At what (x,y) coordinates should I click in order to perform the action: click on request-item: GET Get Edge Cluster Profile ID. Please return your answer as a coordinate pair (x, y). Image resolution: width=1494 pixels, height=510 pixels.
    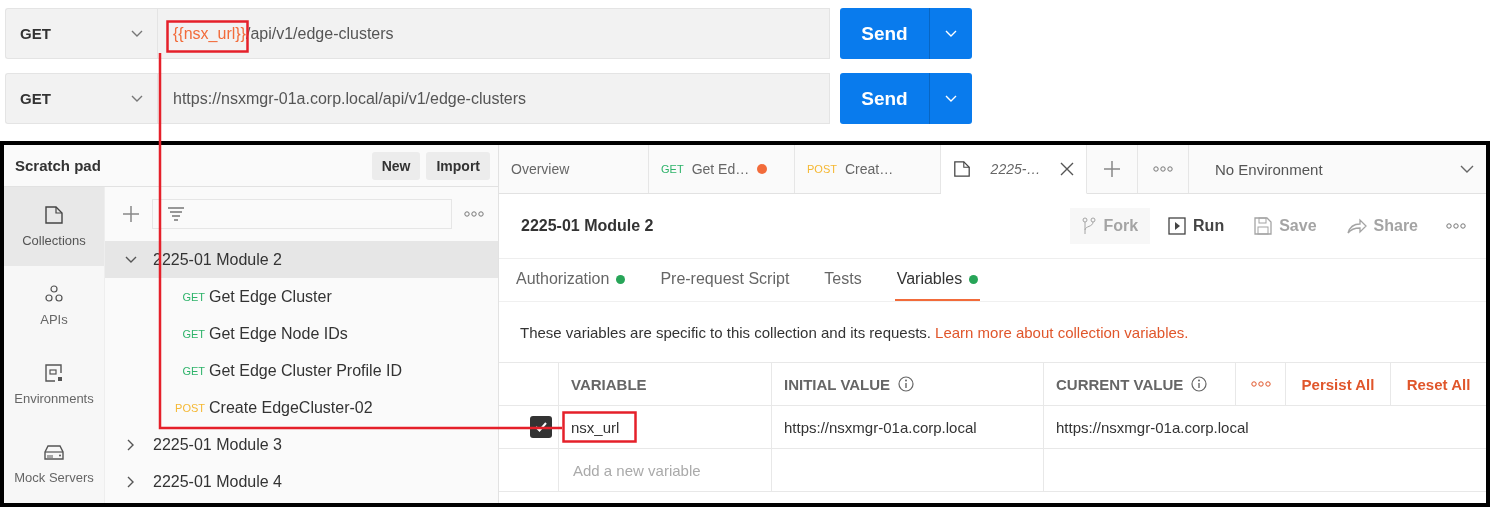
    Looking at the image, I should click on (301, 370).